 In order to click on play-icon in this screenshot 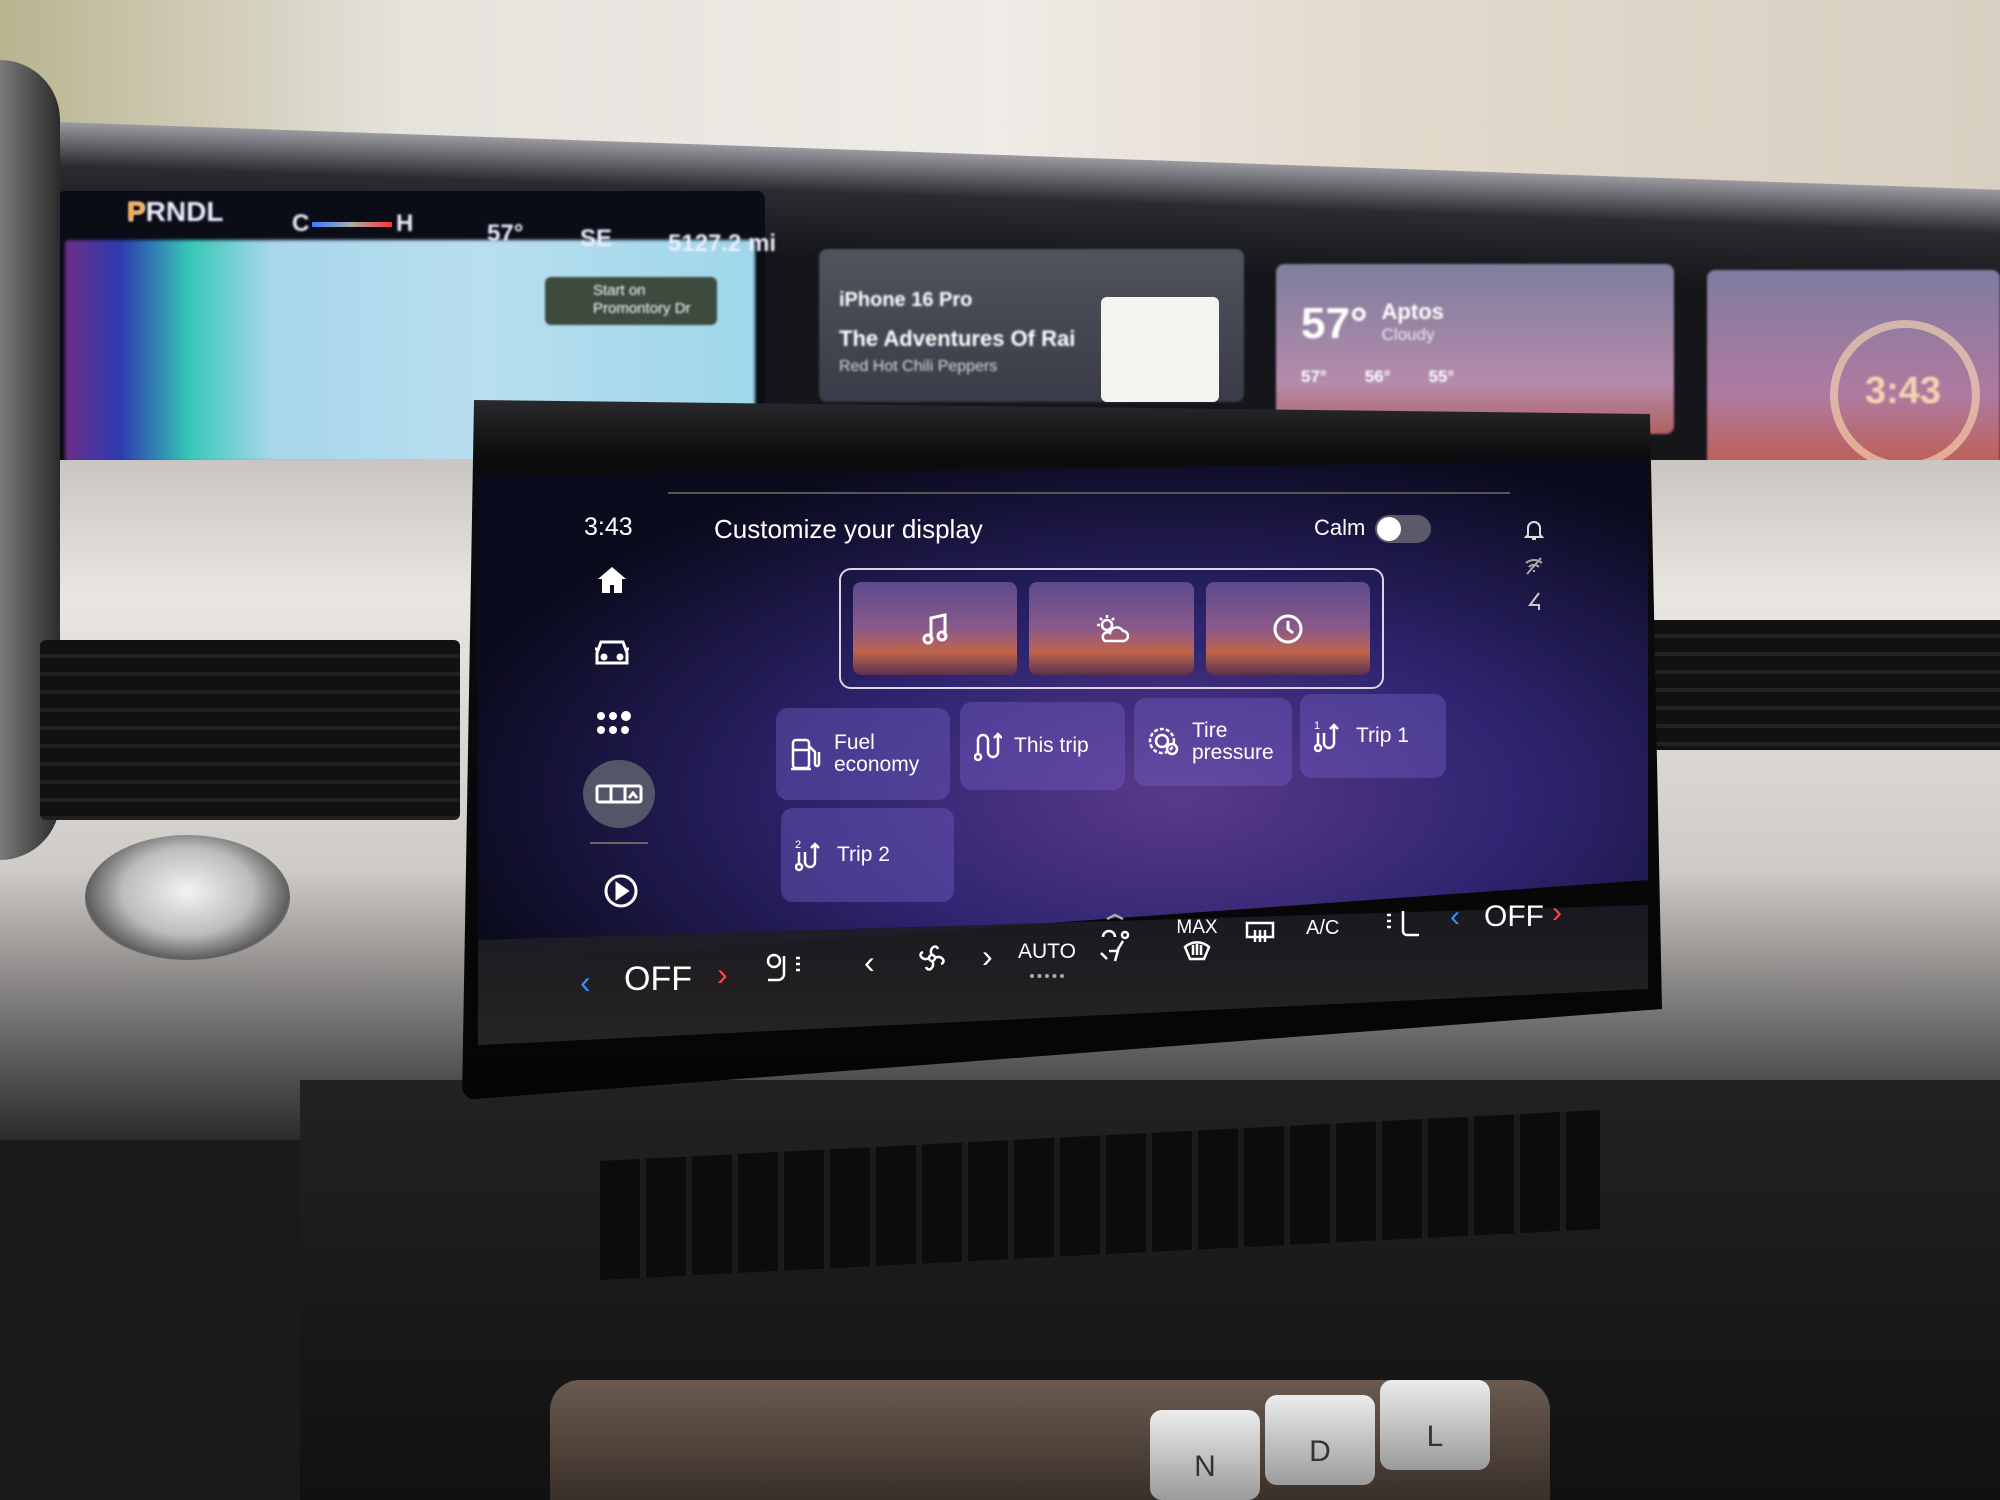, I will do `click(621, 891)`.